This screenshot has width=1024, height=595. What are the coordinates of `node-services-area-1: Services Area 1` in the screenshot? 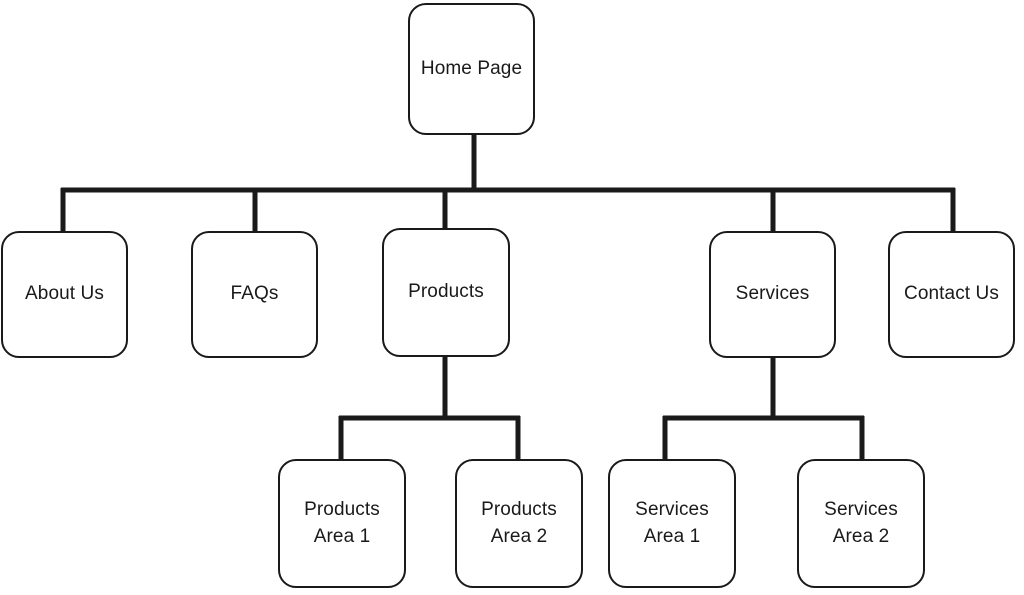 It's located at (672, 523).